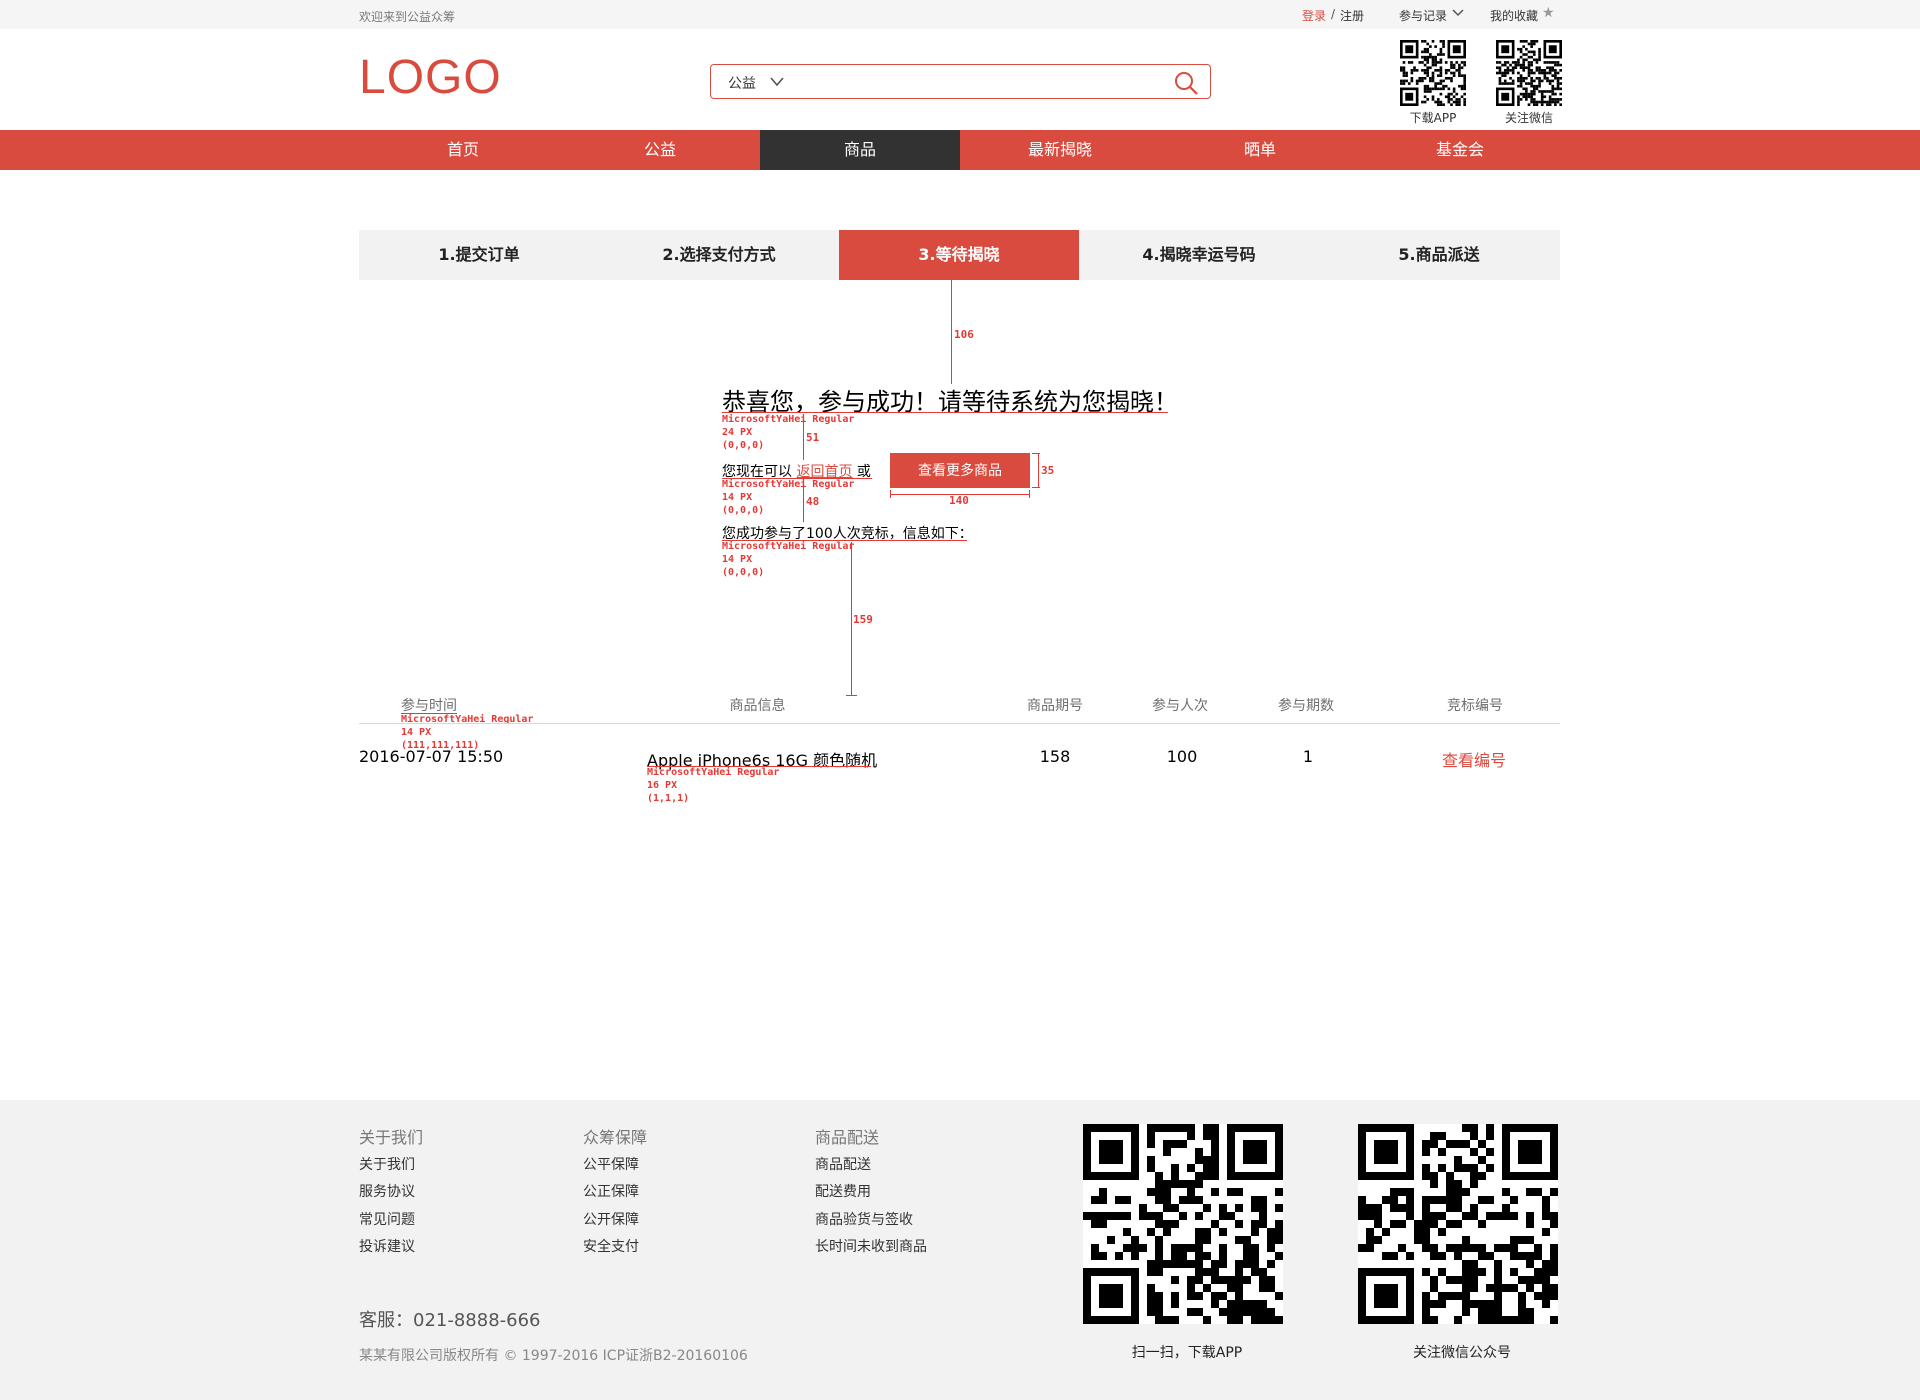  I want to click on table-divider, so click(959, 723).